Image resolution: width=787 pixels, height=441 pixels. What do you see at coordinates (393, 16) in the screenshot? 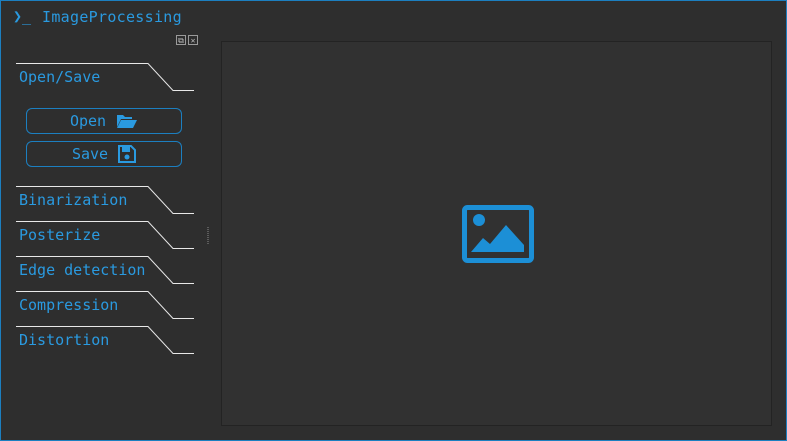
I see `title-bar: ❯_ ImageProcessing` at bounding box center [393, 16].